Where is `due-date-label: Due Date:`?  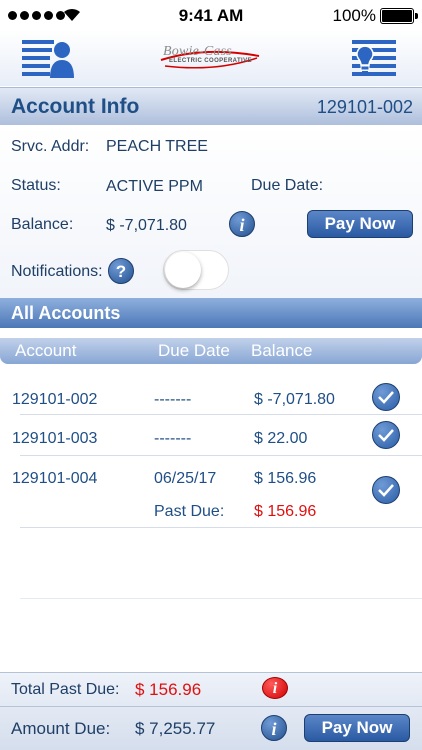 due-date-label: Due Date: is located at coordinates (287, 185).